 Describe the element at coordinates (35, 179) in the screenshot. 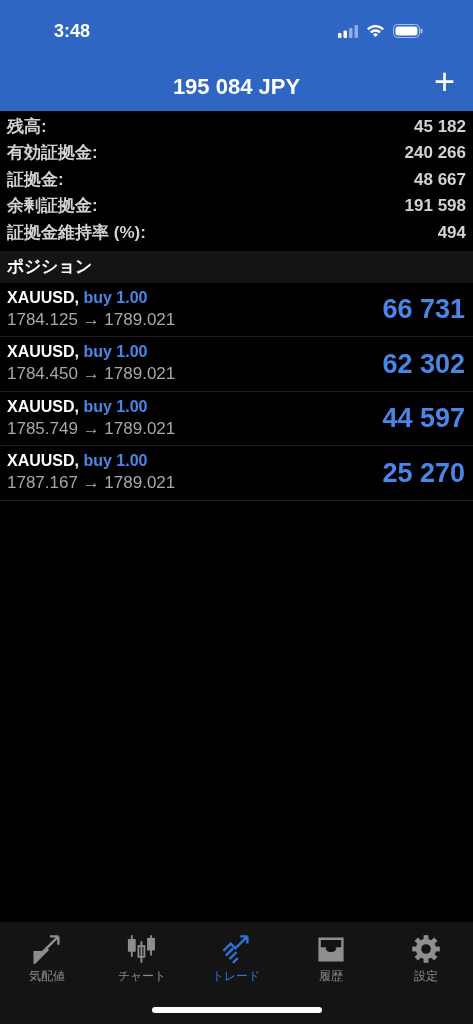

I see `summary-label: 証拠金:` at that location.